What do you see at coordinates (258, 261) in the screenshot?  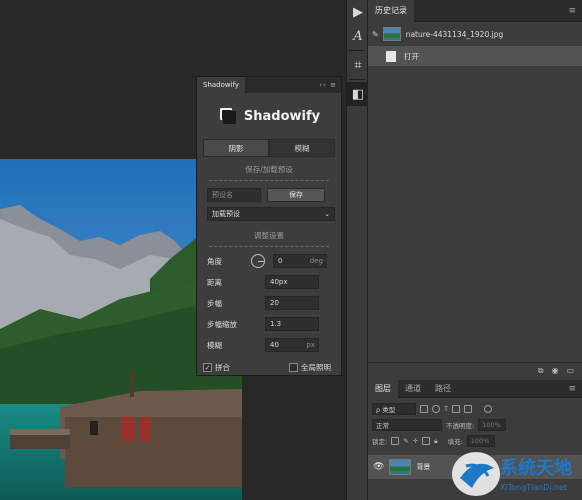 I see `angle-dial` at bounding box center [258, 261].